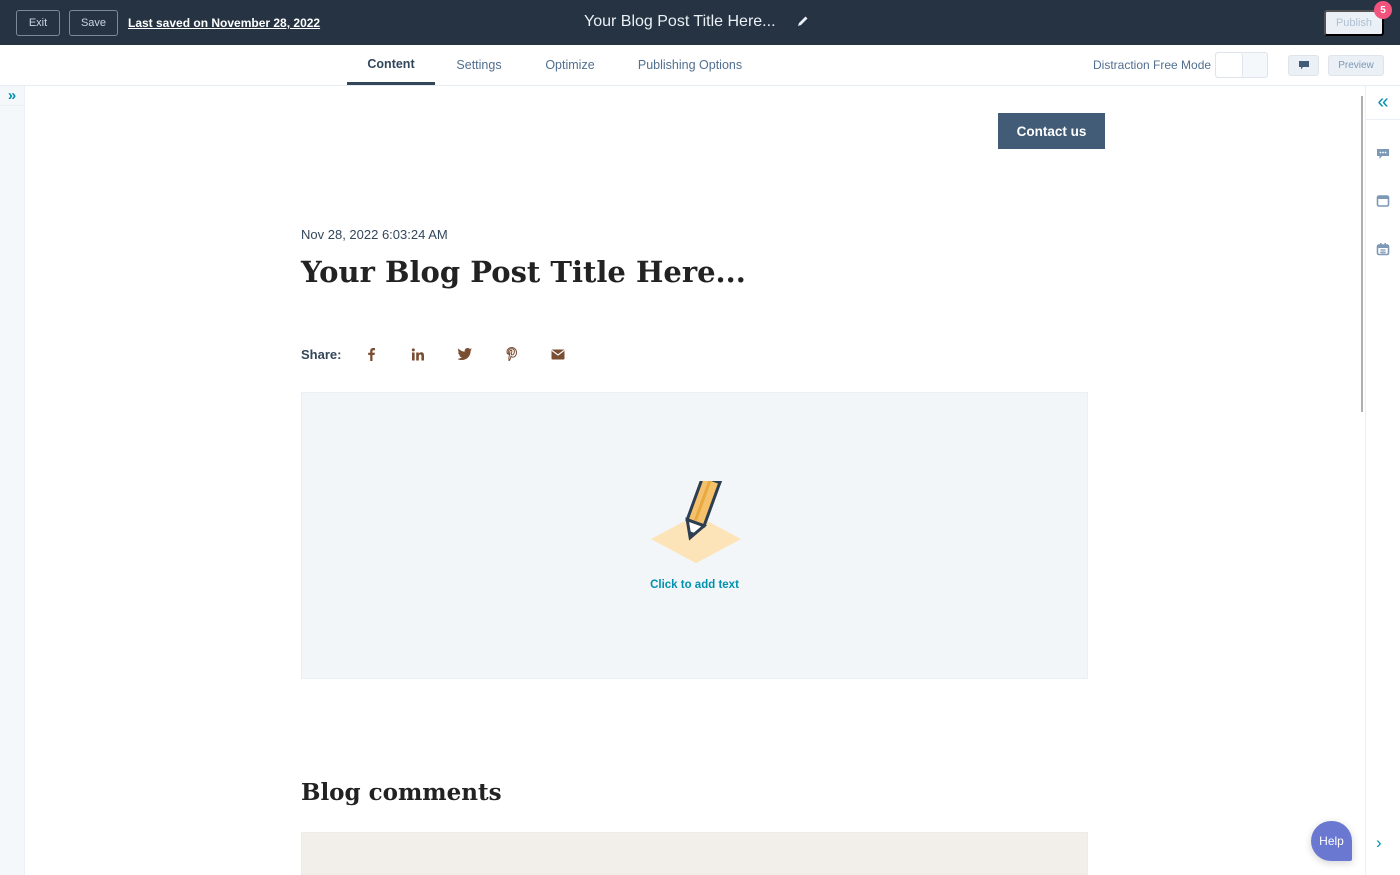 The width and height of the screenshot is (1400, 875). I want to click on toggle-knob, so click(1229, 65).